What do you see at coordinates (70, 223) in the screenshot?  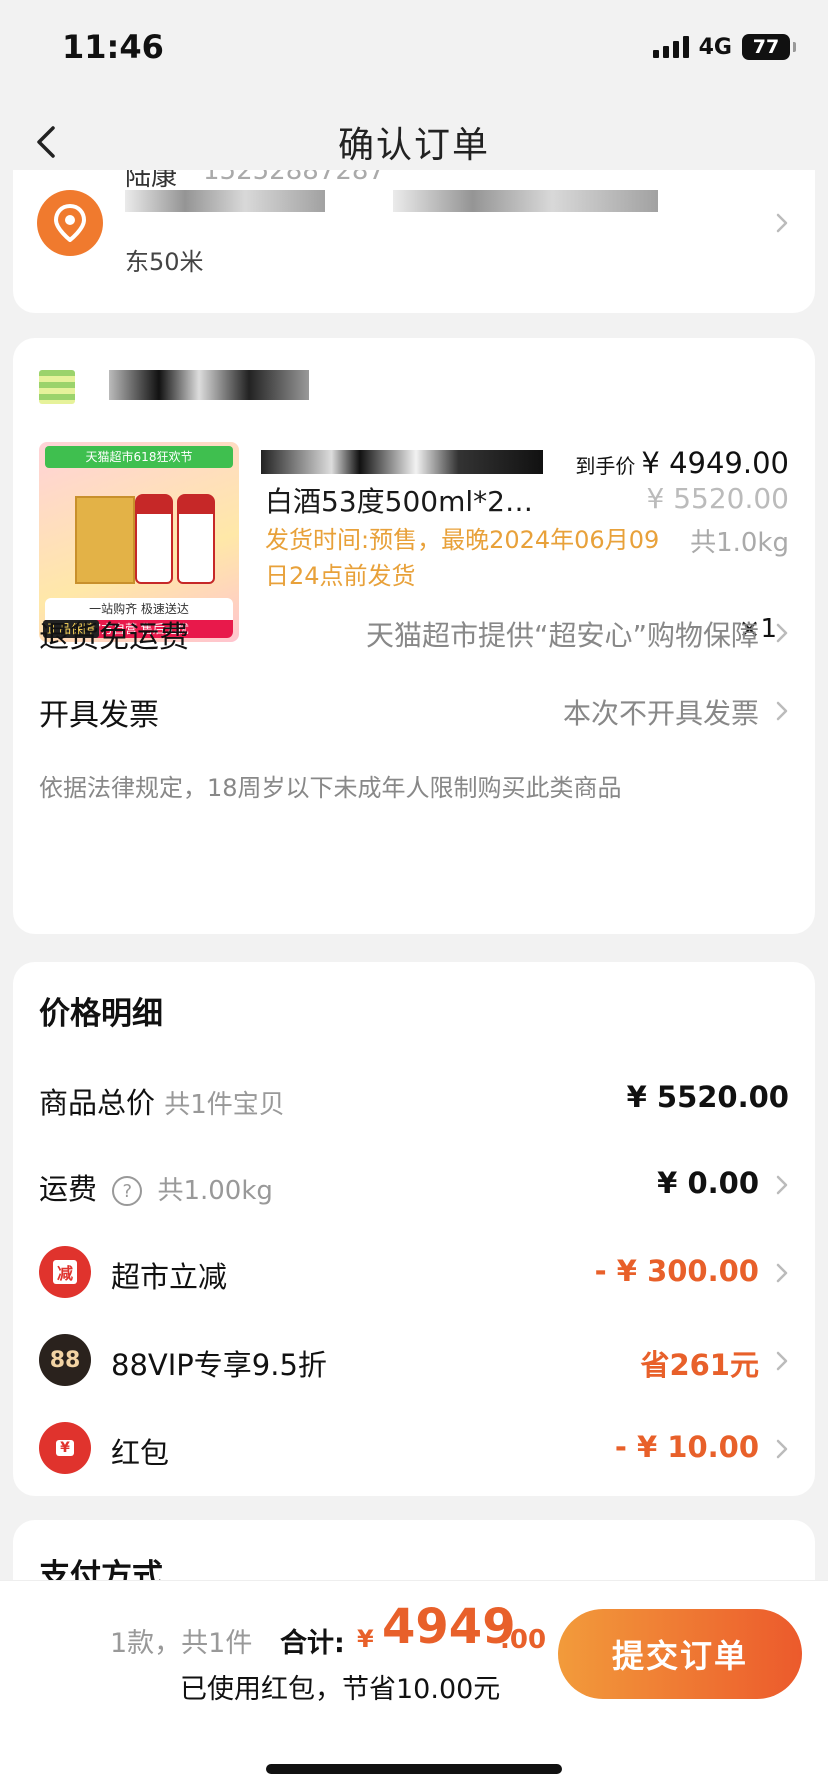 I see `location-pin-icon` at bounding box center [70, 223].